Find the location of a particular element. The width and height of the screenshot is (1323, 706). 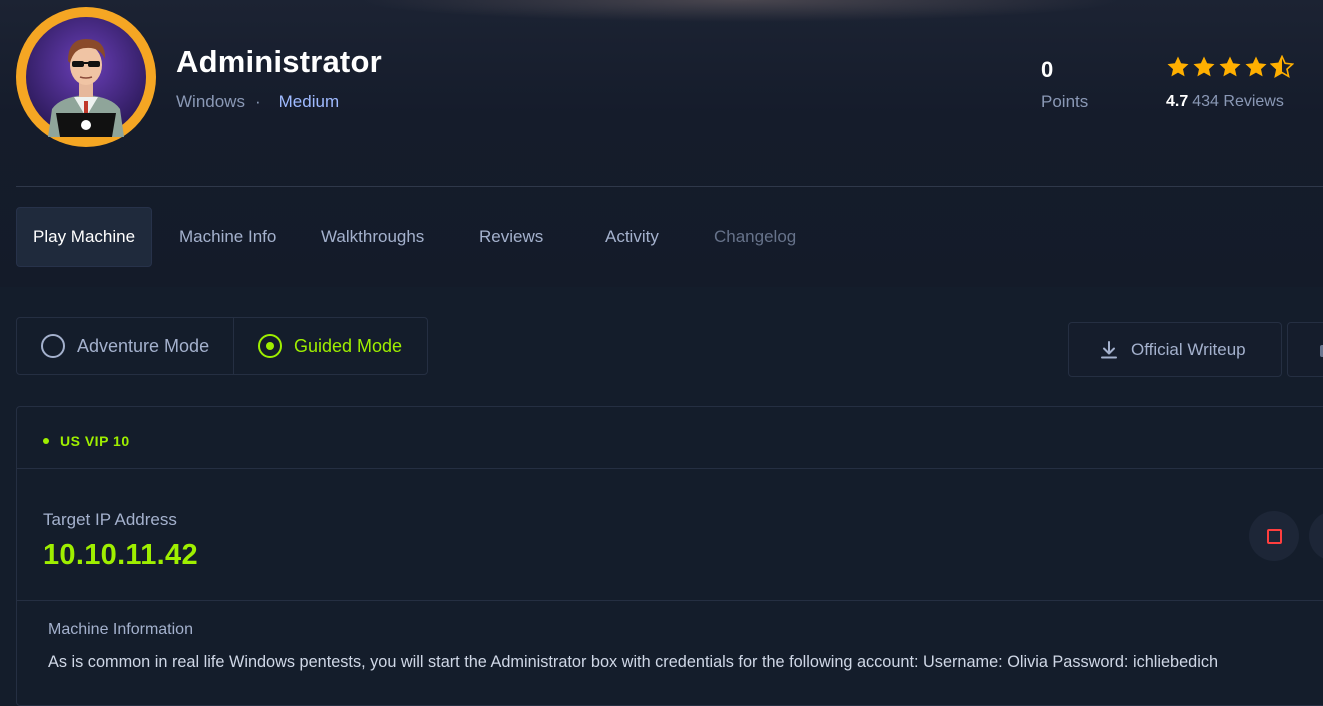

vpn-server: US VIP 10 is located at coordinates (86, 441).